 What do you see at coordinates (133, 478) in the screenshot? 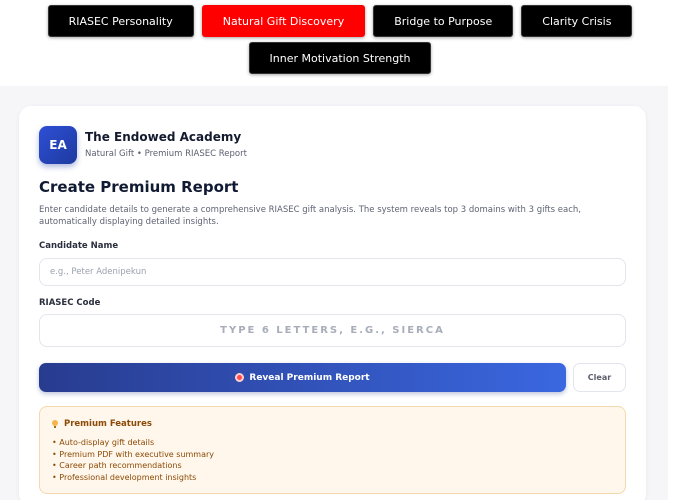
I see `list-item: Professional development insights` at bounding box center [133, 478].